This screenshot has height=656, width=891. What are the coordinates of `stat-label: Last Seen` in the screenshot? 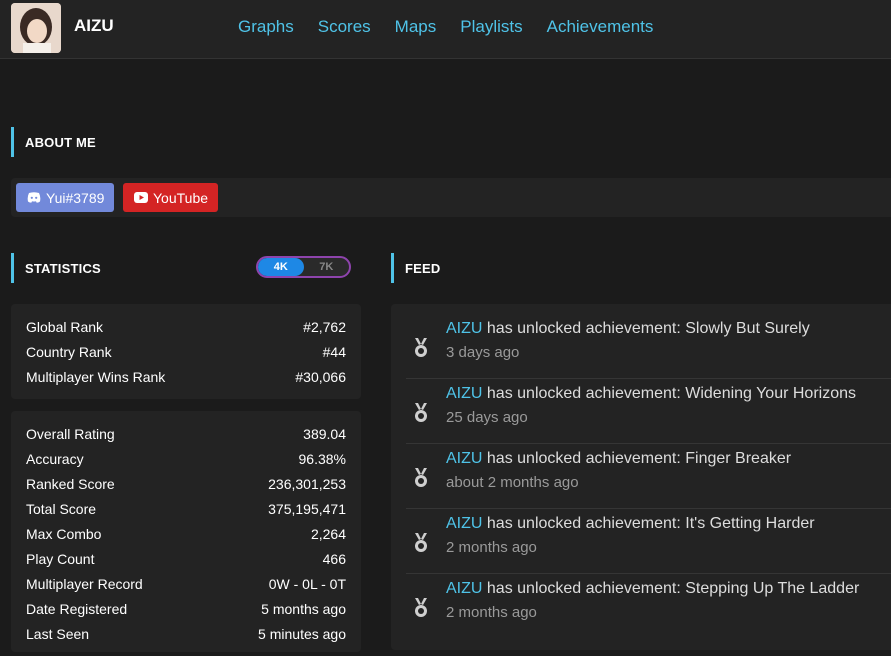 It's located at (58, 633).